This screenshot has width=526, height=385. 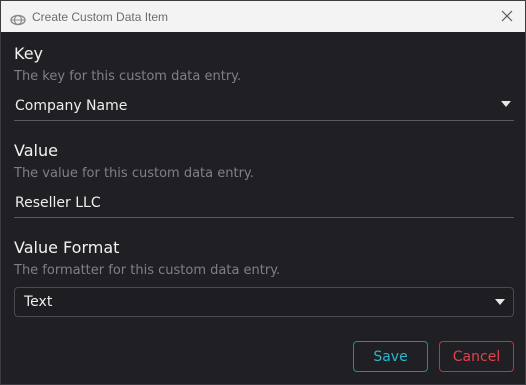 I want to click on value-format-select-value: Text, so click(x=38, y=302).